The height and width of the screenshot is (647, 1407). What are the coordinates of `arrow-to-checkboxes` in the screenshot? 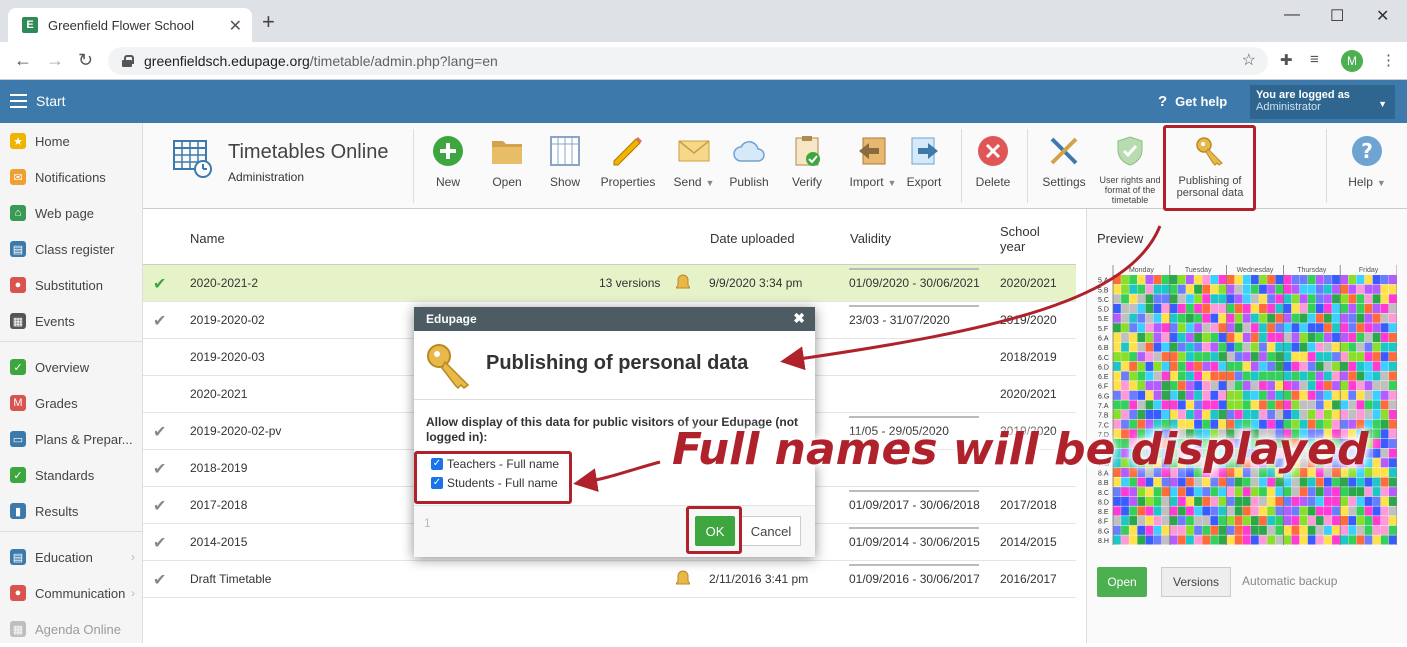 It's located at (617, 476).